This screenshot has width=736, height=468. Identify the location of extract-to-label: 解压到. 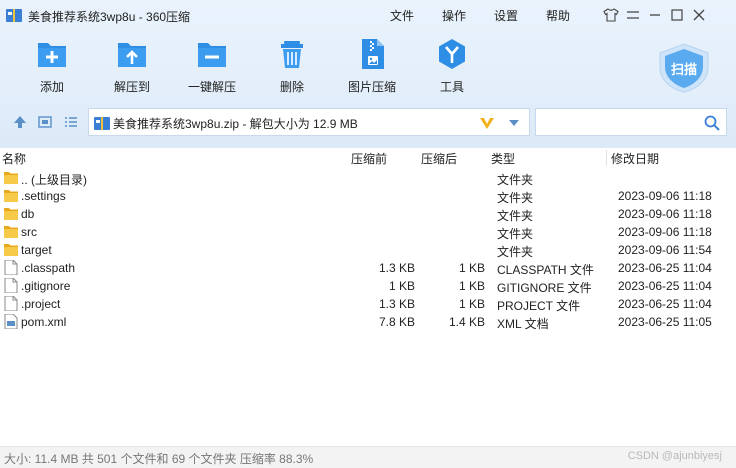
(131, 87).